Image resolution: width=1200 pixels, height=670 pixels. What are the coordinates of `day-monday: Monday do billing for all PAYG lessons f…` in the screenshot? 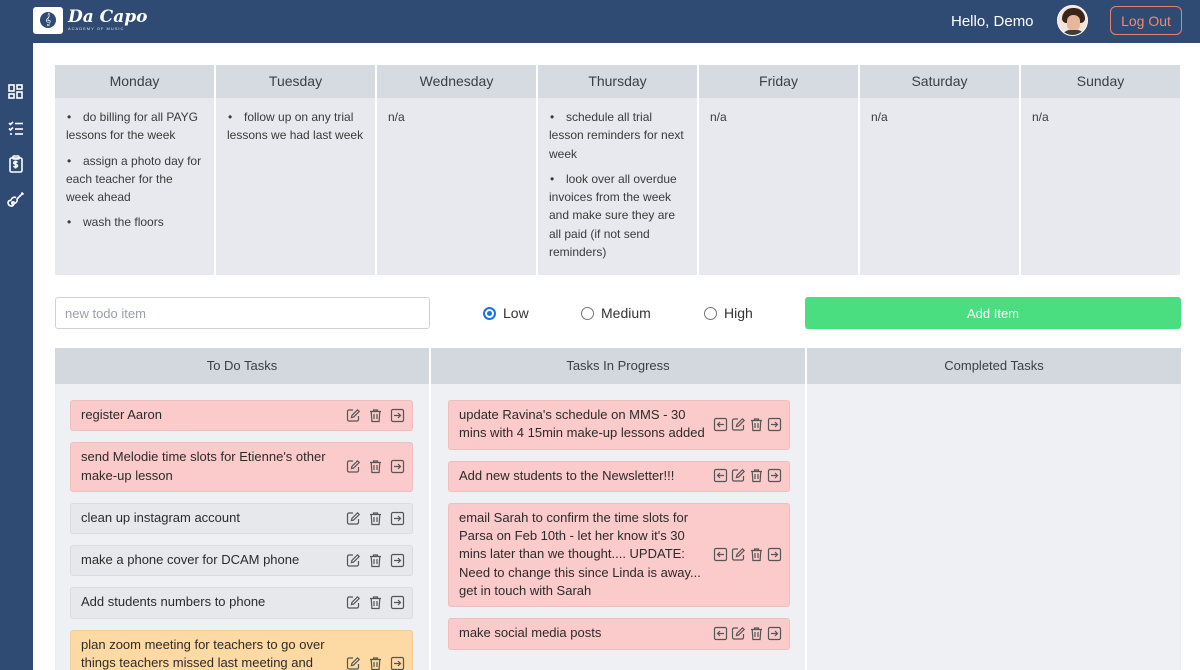 It's located at (134, 170).